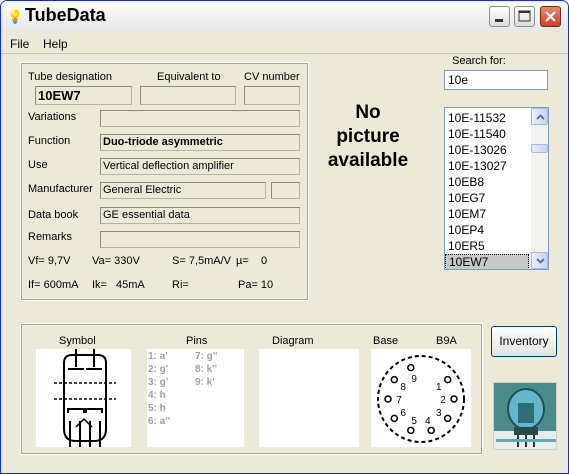 This screenshot has width=569, height=474. Describe the element at coordinates (293, 341) in the screenshot. I see `diagram-label: Diagram` at that location.